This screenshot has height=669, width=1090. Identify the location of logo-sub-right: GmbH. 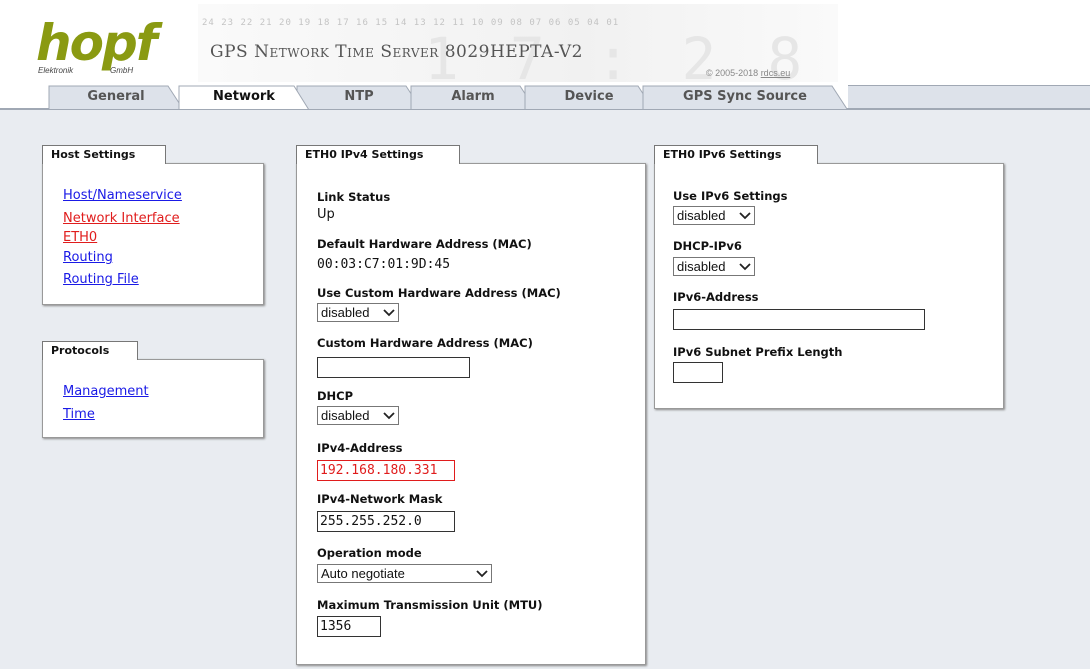
(122, 70).